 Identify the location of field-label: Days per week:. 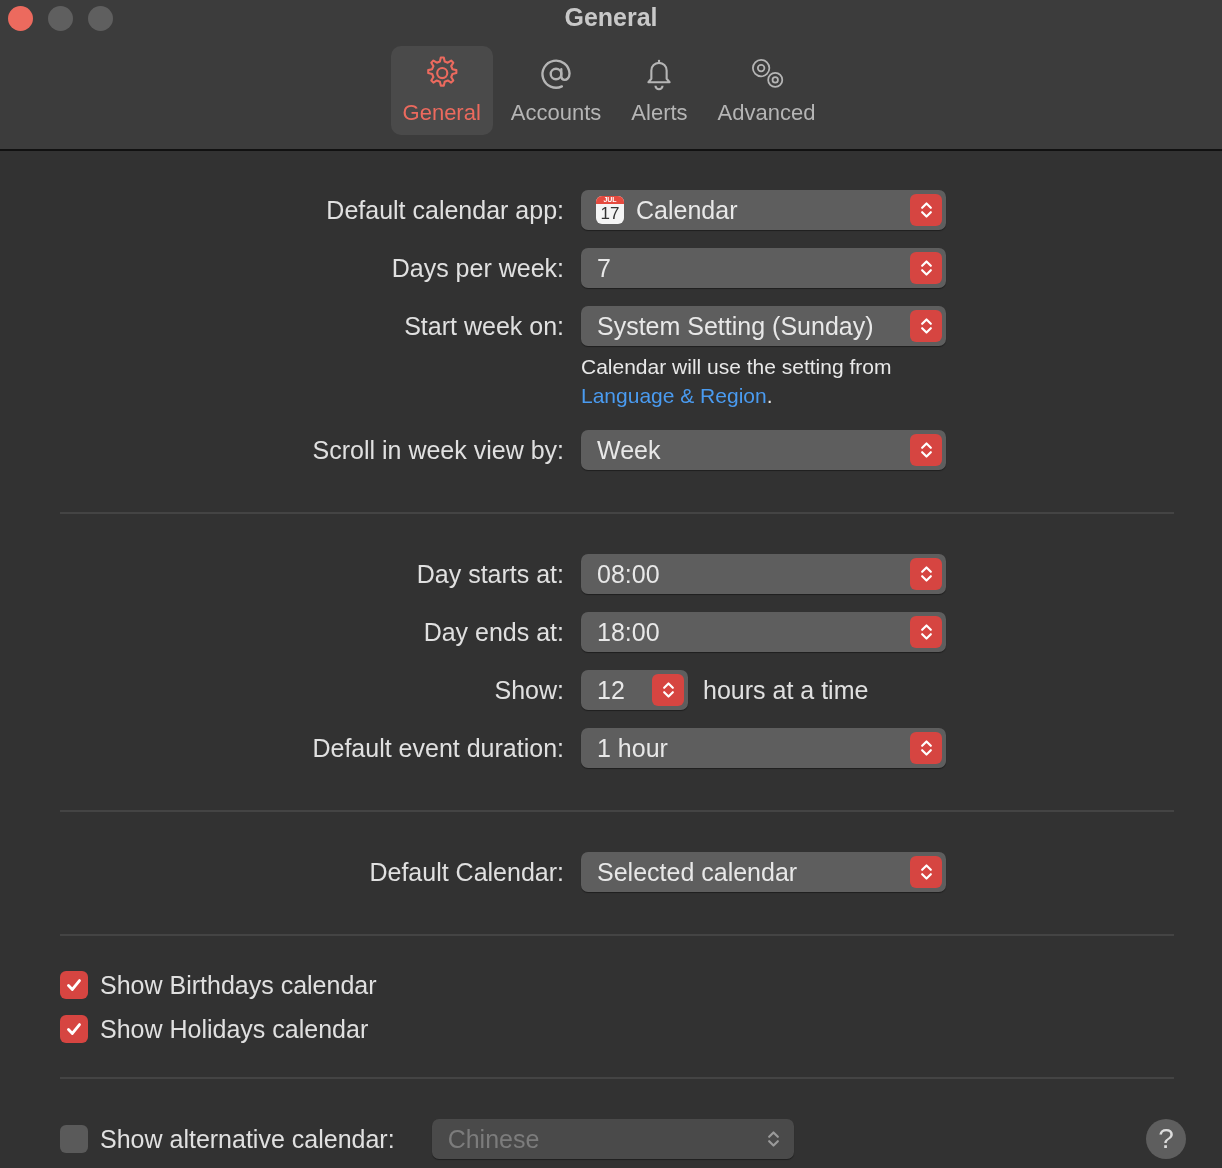
(477, 268).